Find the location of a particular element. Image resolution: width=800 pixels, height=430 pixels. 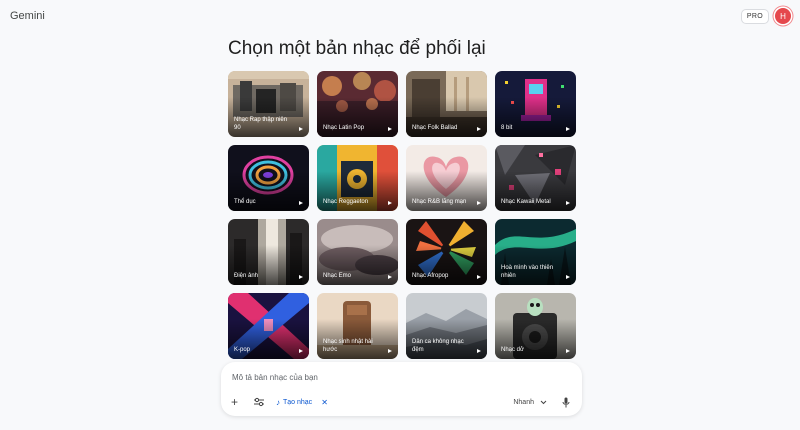

track-card: Điện ảnh is located at coordinates (268, 252).